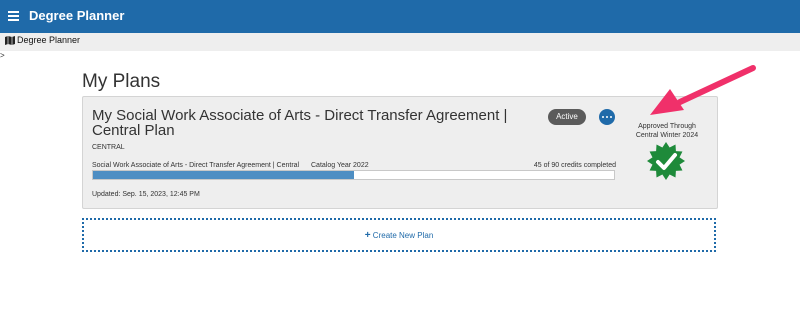  I want to click on app-header: Degree Planner, so click(400, 16).